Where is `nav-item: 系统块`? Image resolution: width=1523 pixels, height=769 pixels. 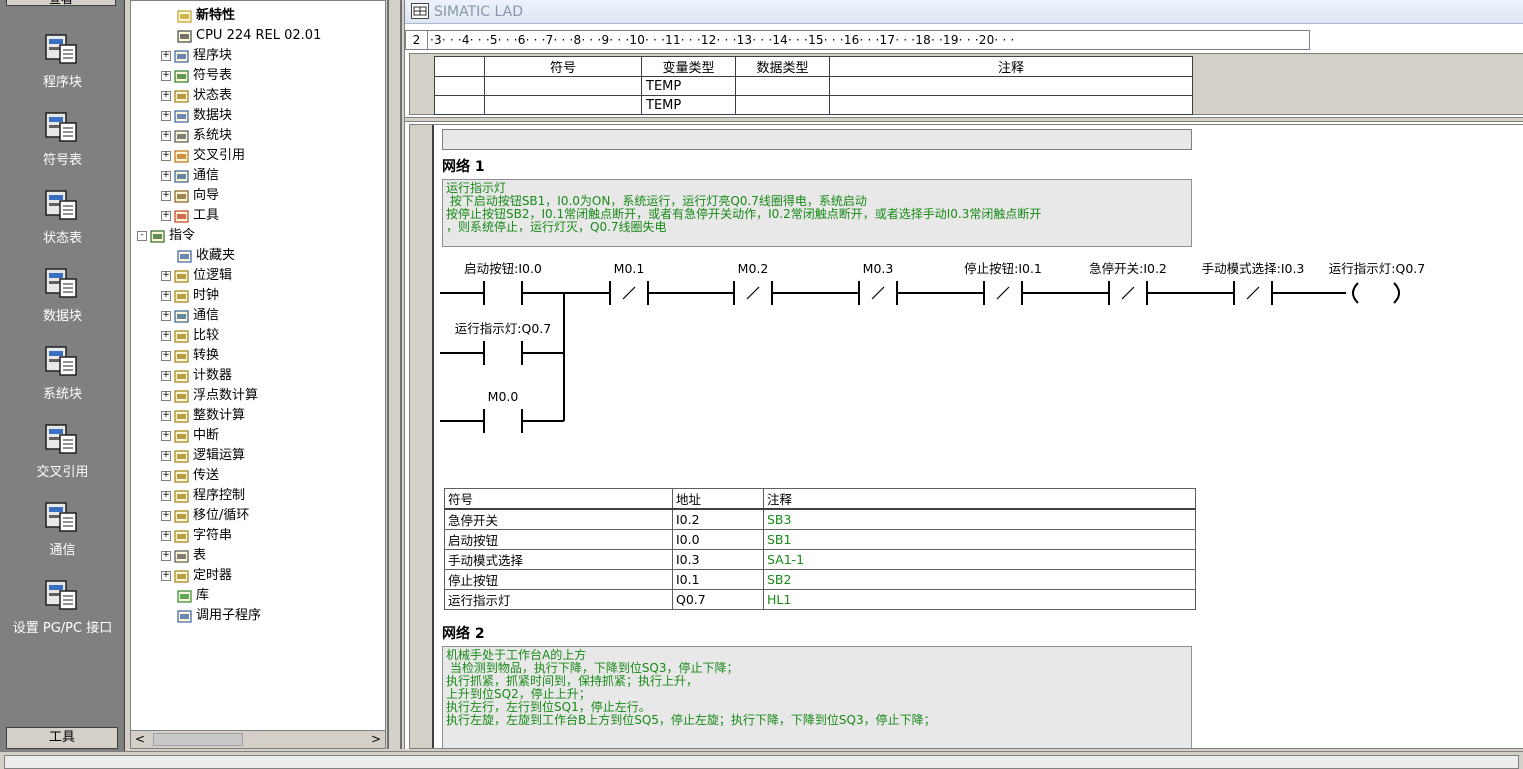 nav-item: 系统块 is located at coordinates (62, 375).